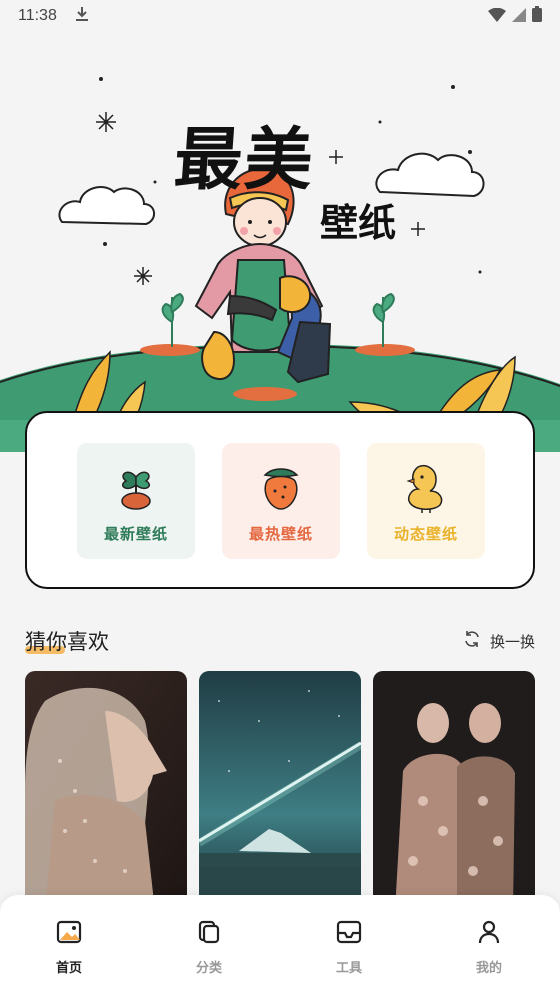 Image resolution: width=560 pixels, height=995 pixels. I want to click on wallpaper-thumbnail-starry-mountain, so click(280, 791).